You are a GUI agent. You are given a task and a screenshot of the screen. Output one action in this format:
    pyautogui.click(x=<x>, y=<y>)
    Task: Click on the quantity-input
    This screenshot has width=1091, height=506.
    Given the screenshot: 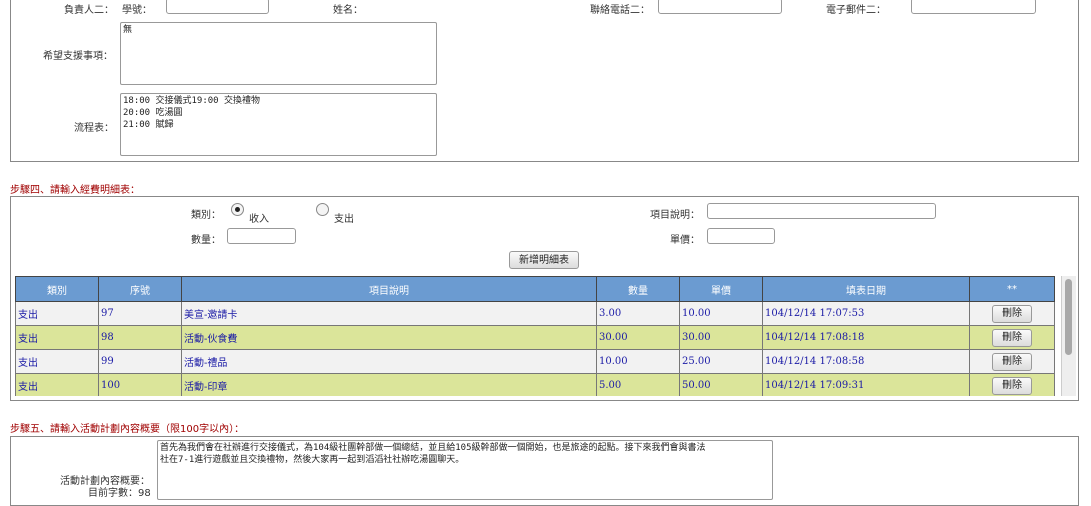 What is the action you would take?
    pyautogui.click(x=261, y=236)
    